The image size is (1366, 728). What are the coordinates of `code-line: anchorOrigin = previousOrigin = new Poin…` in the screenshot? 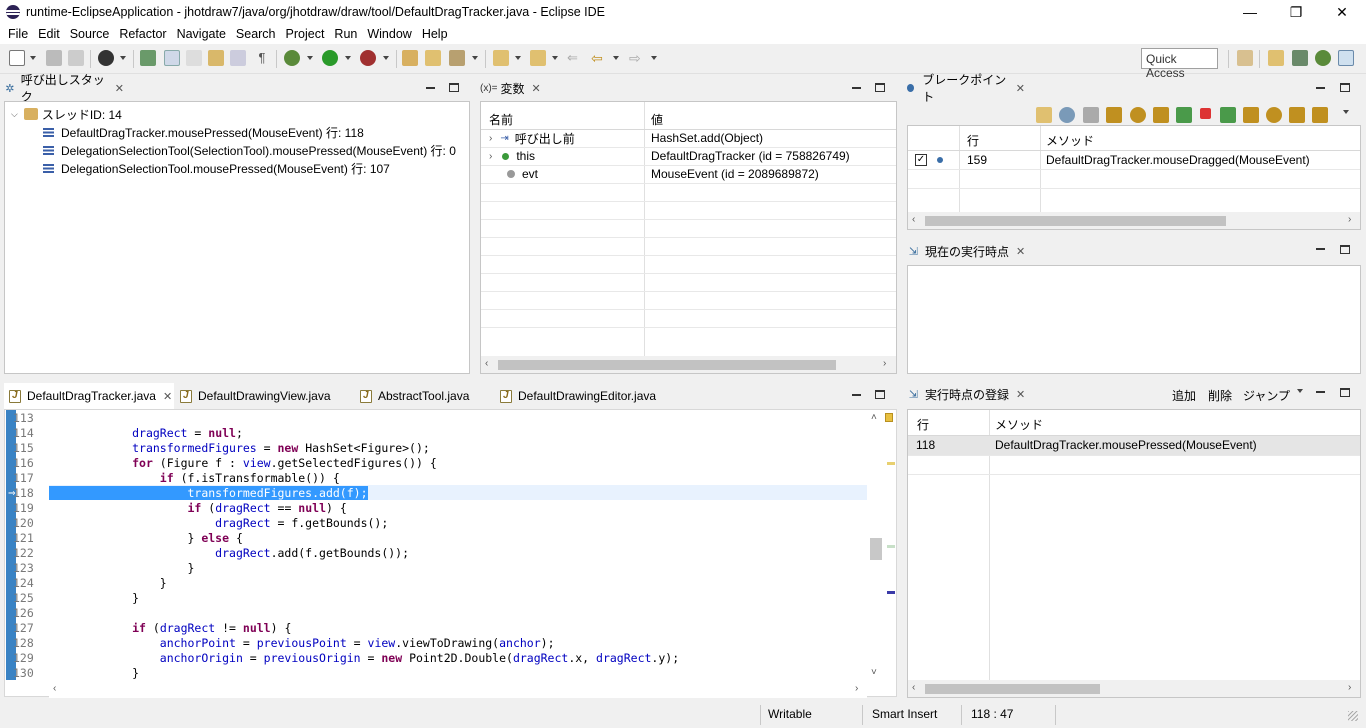 It's located at (364, 658).